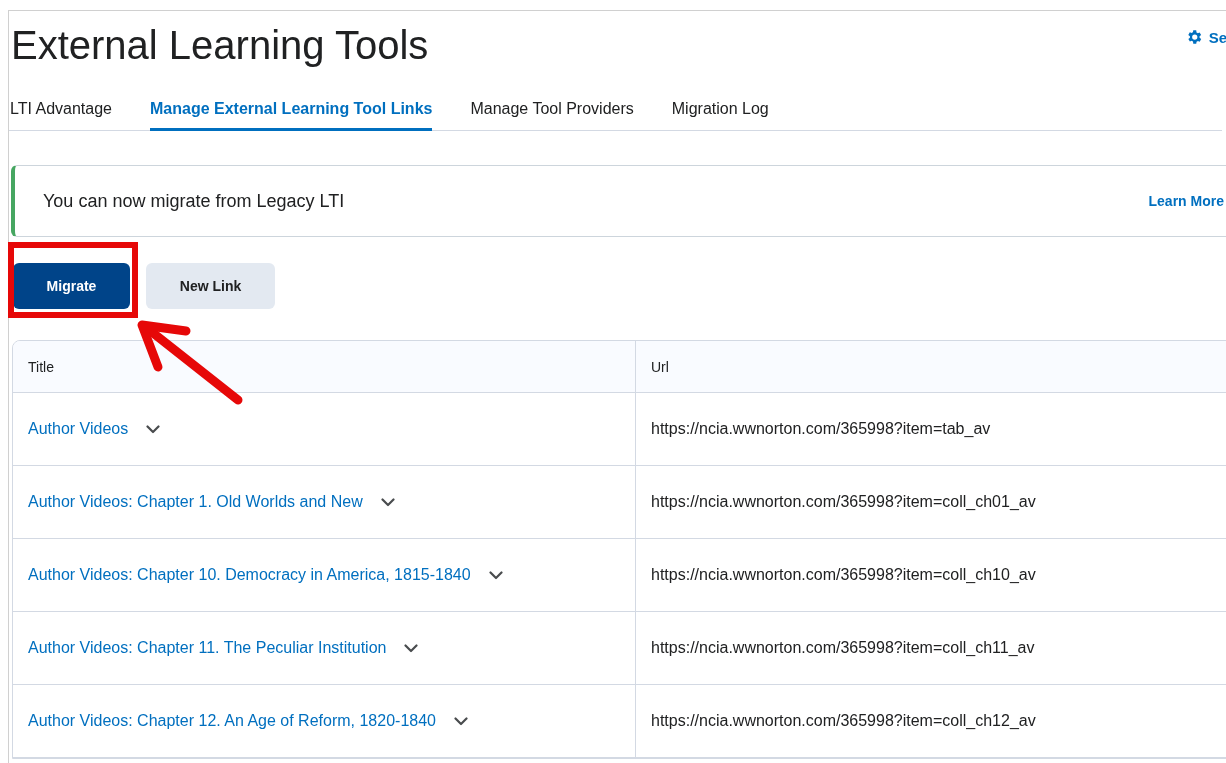  What do you see at coordinates (1186, 201) in the screenshot?
I see `learn-more-link: Learn More` at bounding box center [1186, 201].